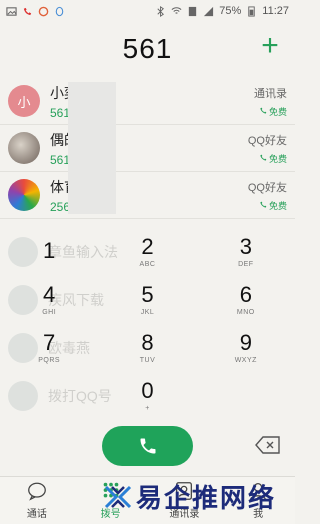  What do you see at coordinates (147, 195) in the screenshot?
I see `suggestion-row: 体育 256 QQ好友 免费` at bounding box center [147, 195].